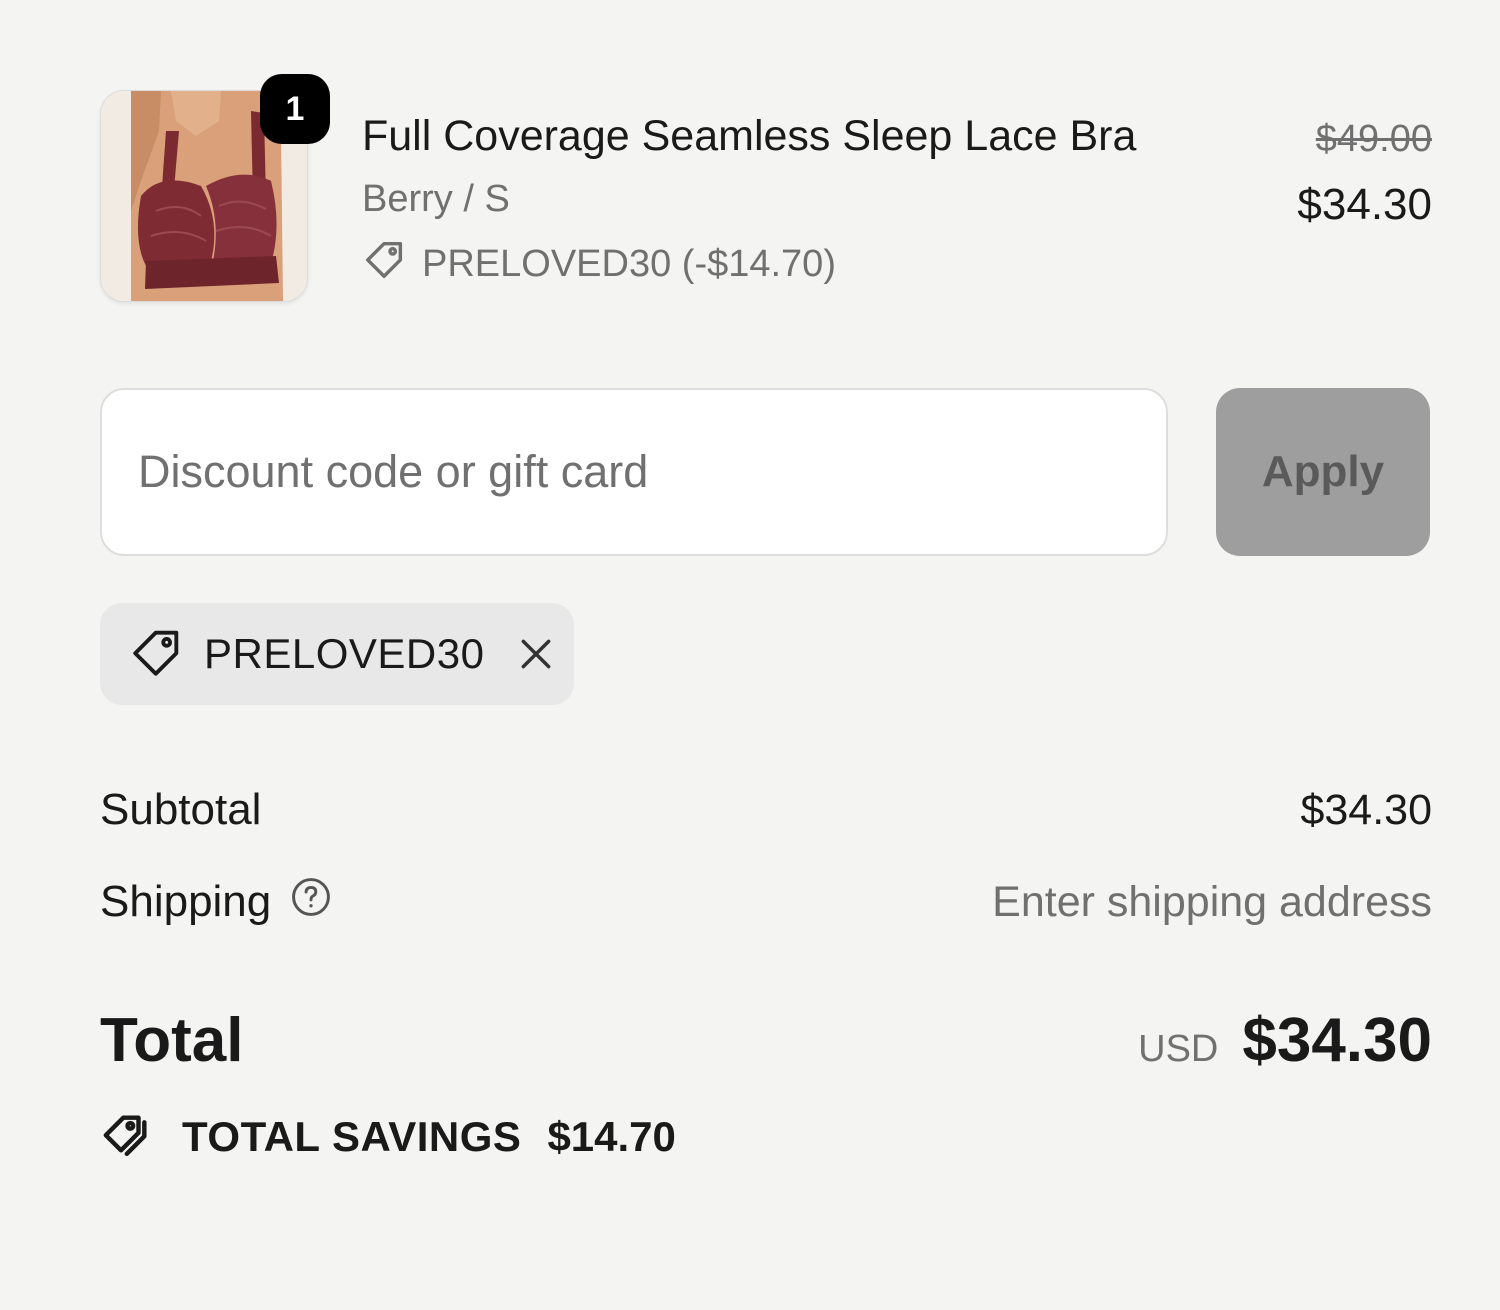  I want to click on help-icon, so click(311, 902).